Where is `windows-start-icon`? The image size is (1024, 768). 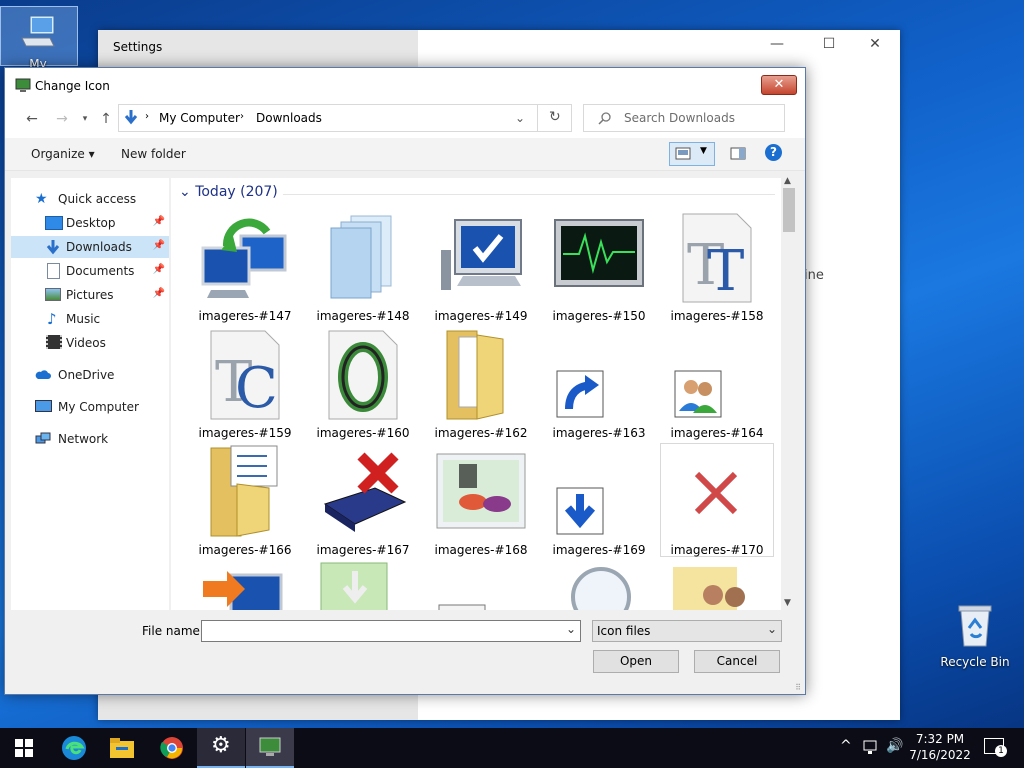 windows-start-icon is located at coordinates (24, 748).